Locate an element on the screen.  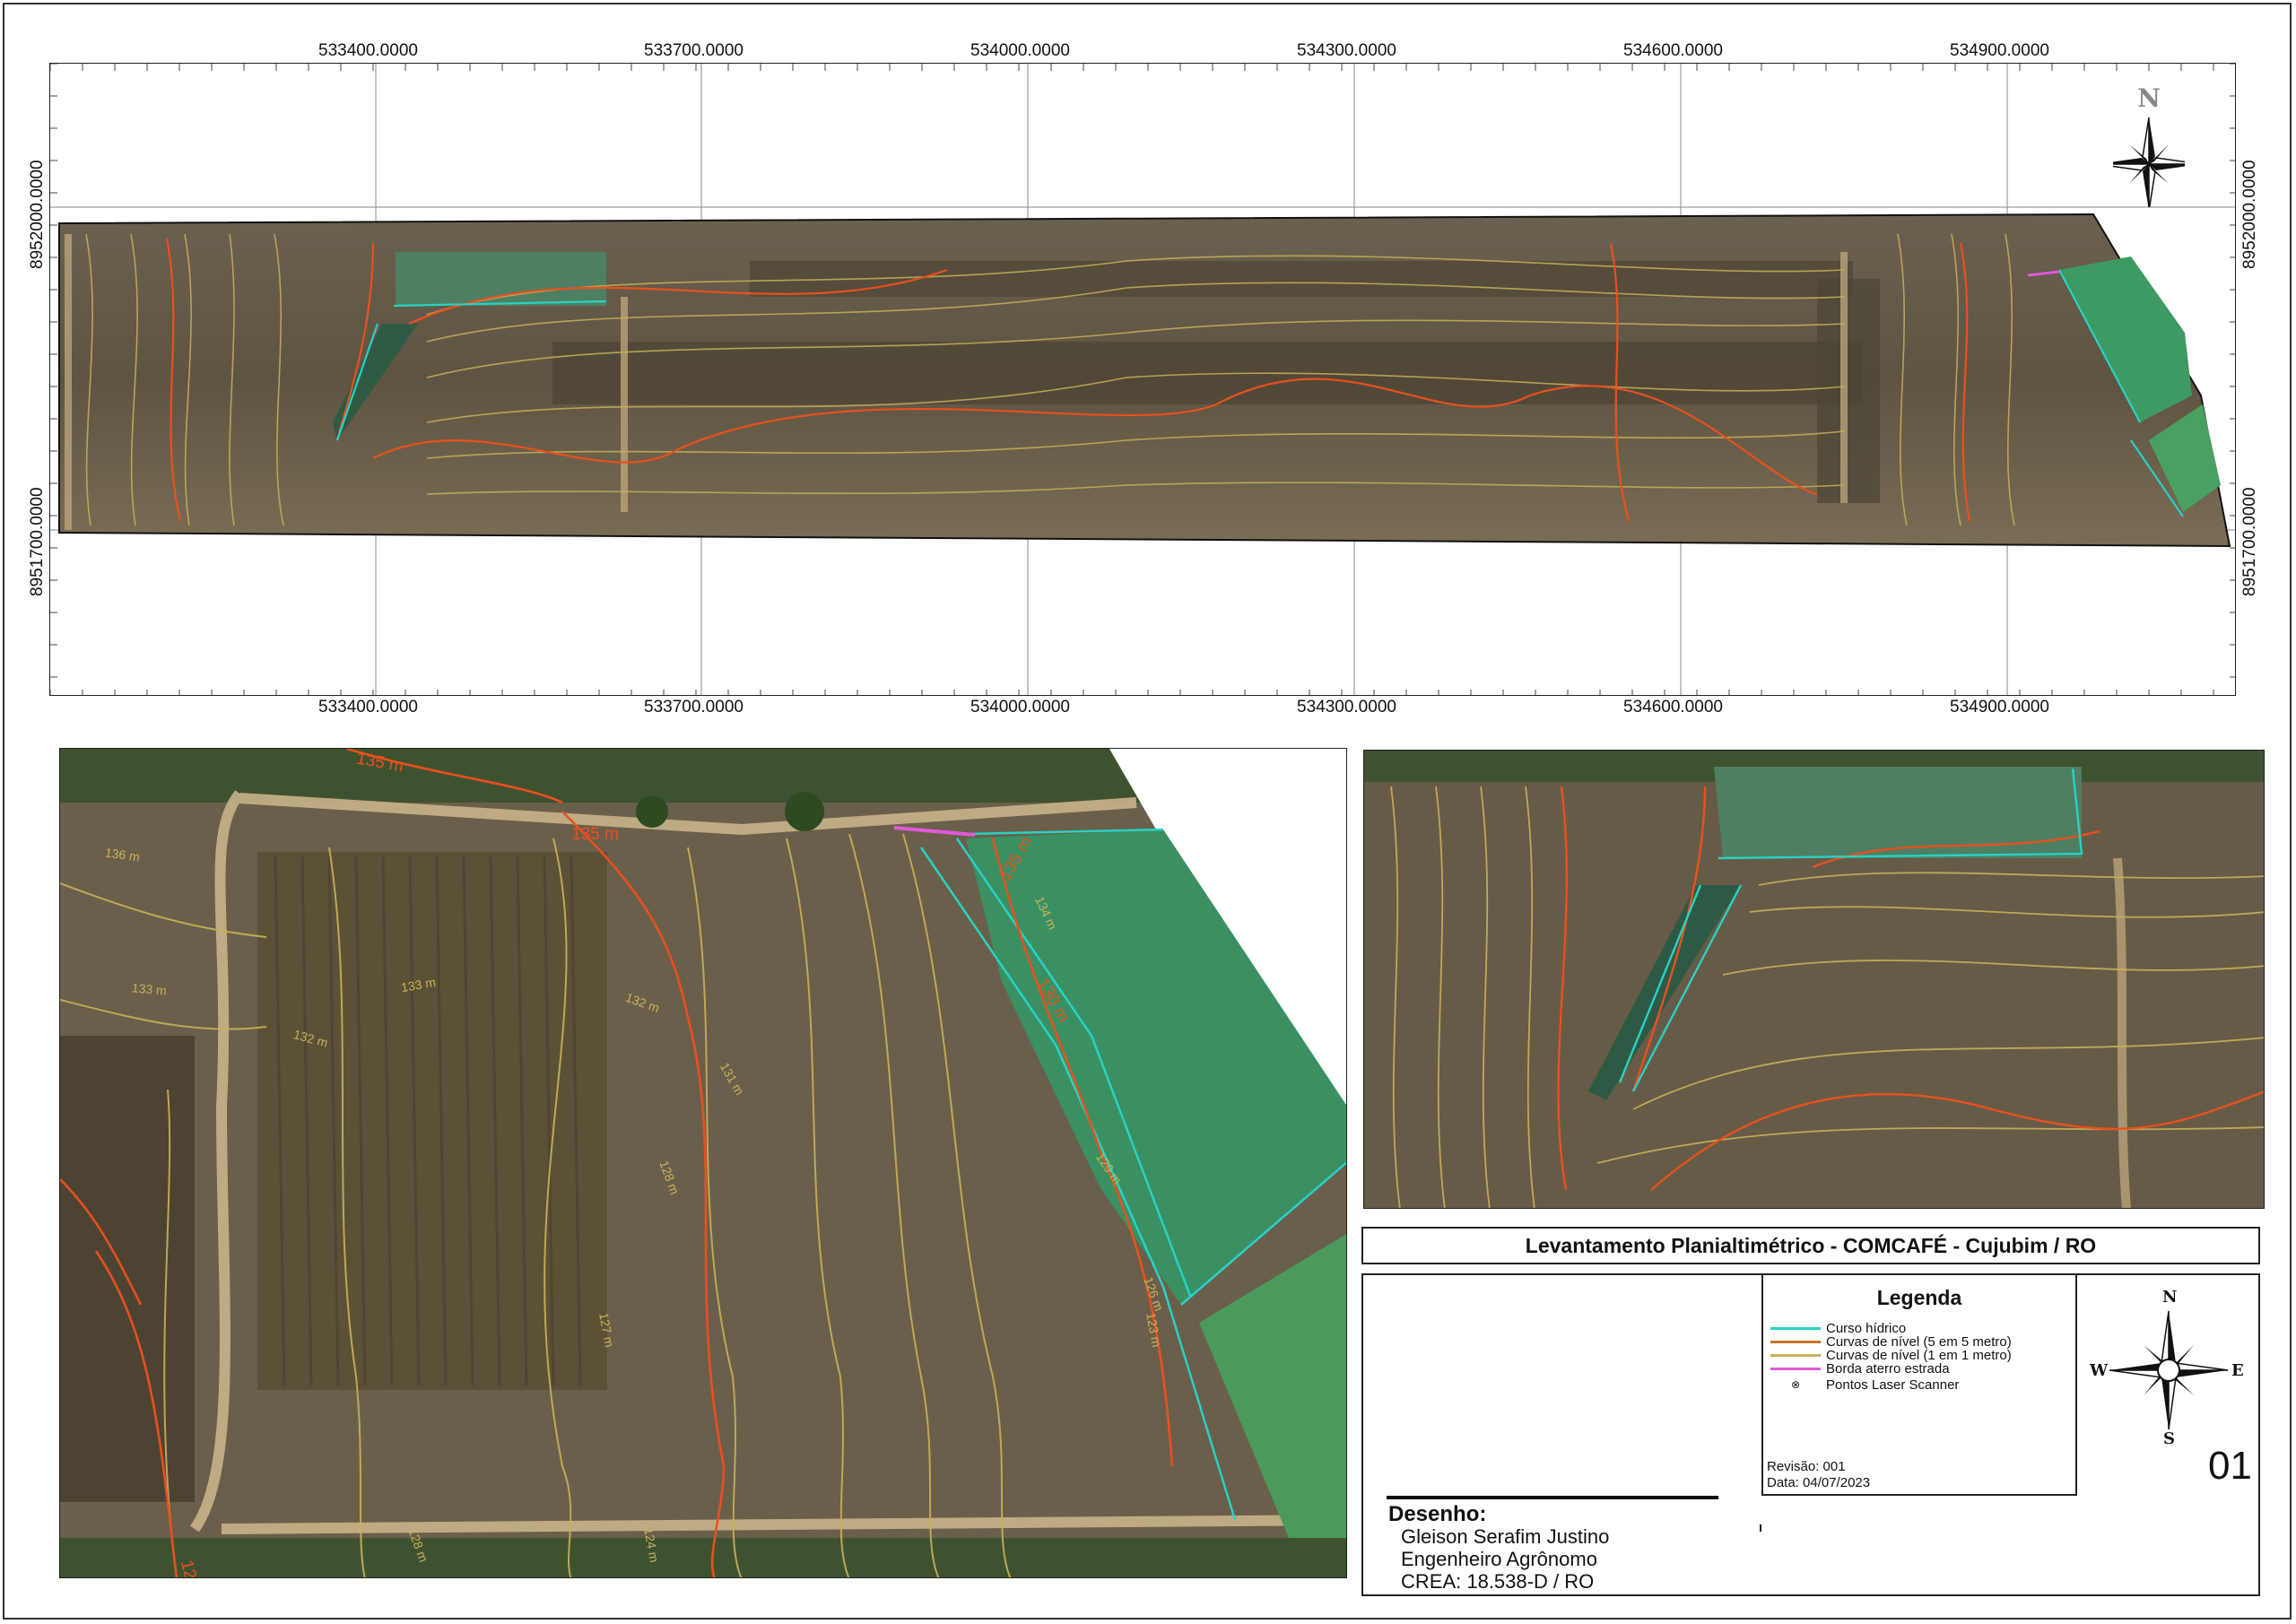
north-arrow-label: N is located at coordinates (2149, 98).